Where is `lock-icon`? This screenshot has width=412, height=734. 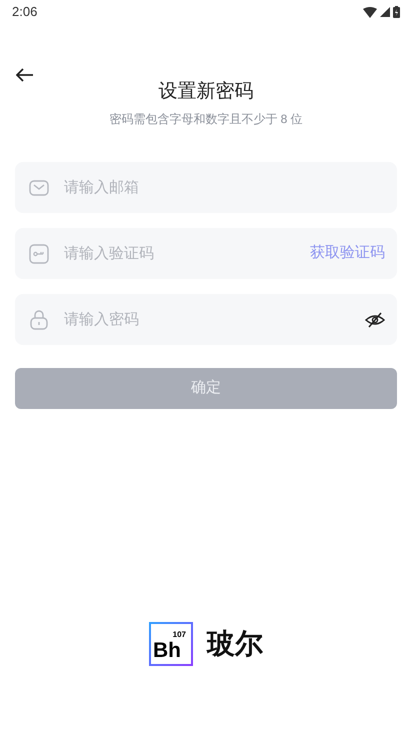 lock-icon is located at coordinates (39, 320).